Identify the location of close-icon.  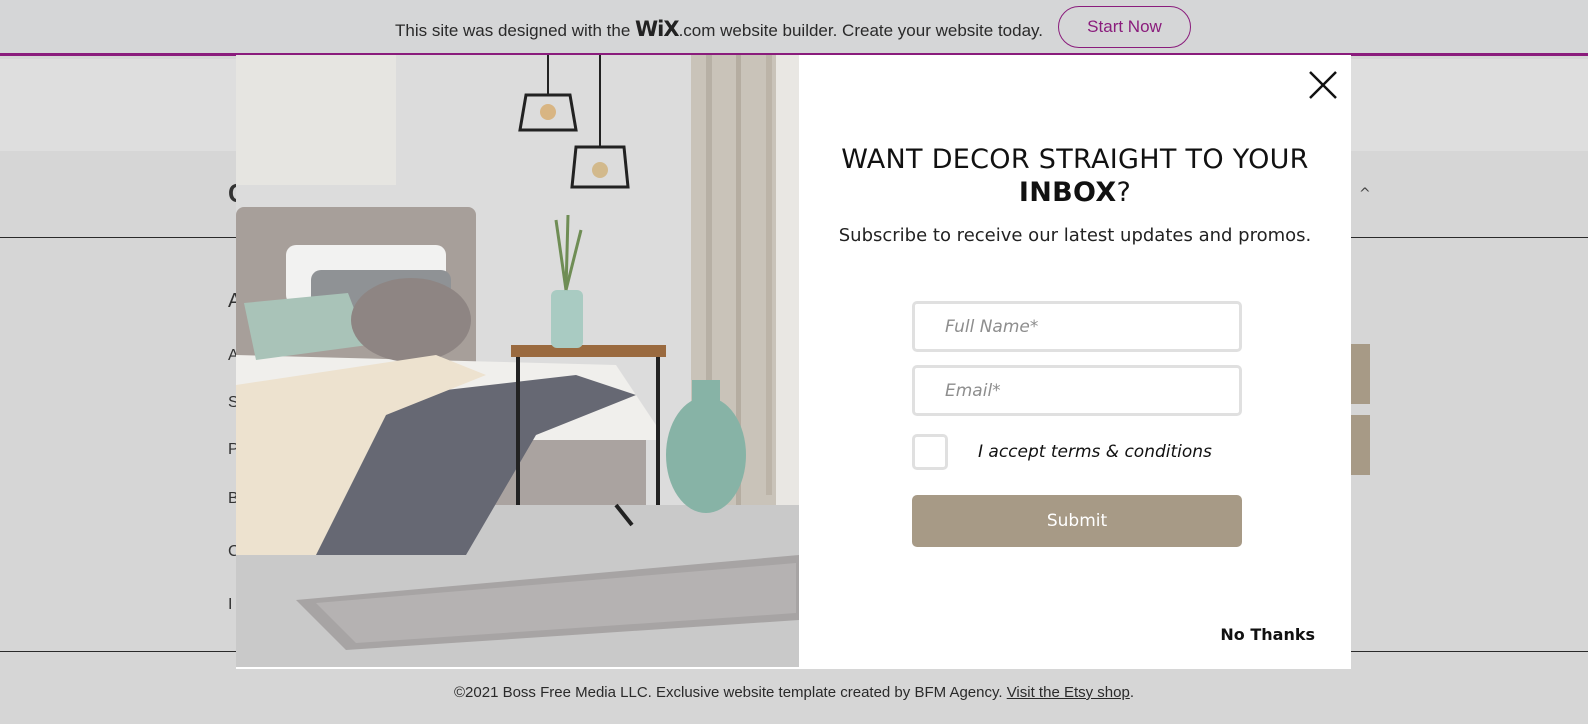
(1323, 85).